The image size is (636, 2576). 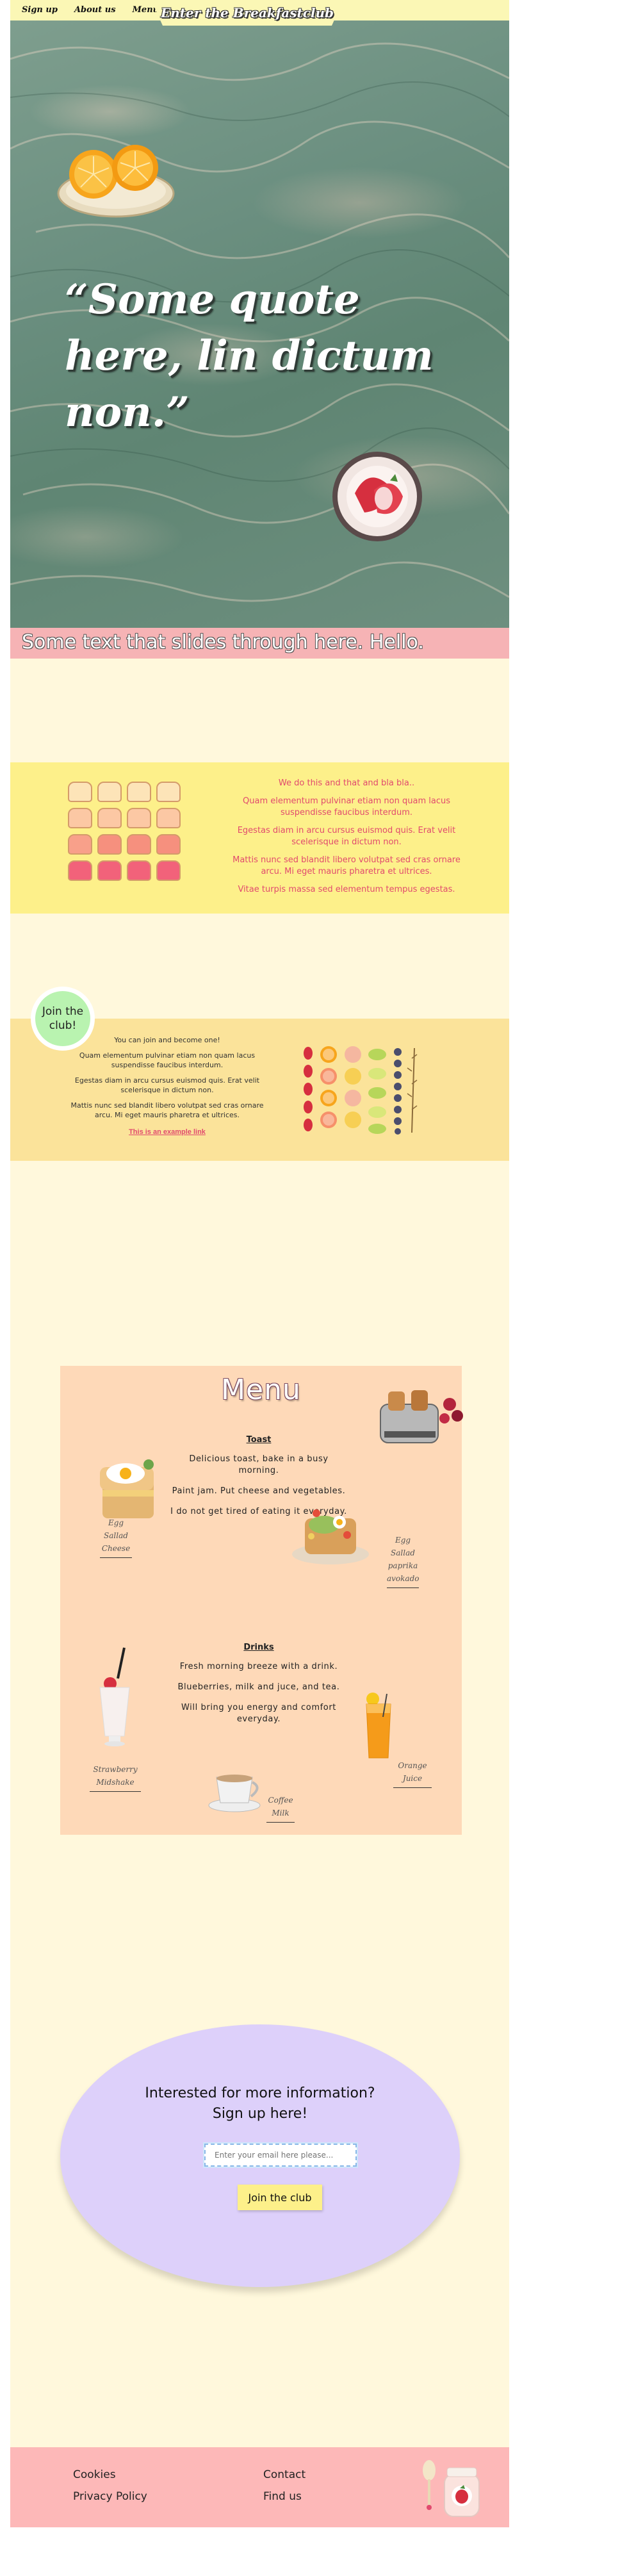 I want to click on nav-link-sign-up: Sign up, so click(x=40, y=10).